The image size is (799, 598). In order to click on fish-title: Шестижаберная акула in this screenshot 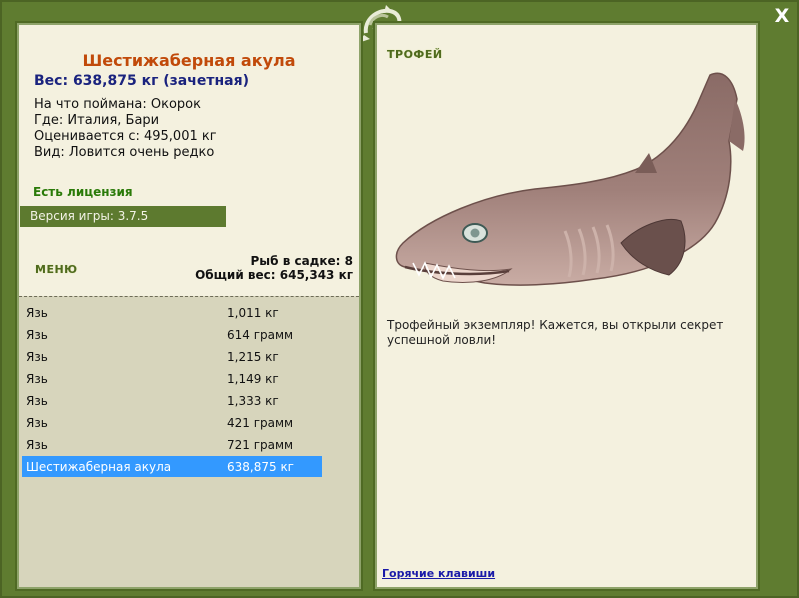, I will do `click(189, 60)`.